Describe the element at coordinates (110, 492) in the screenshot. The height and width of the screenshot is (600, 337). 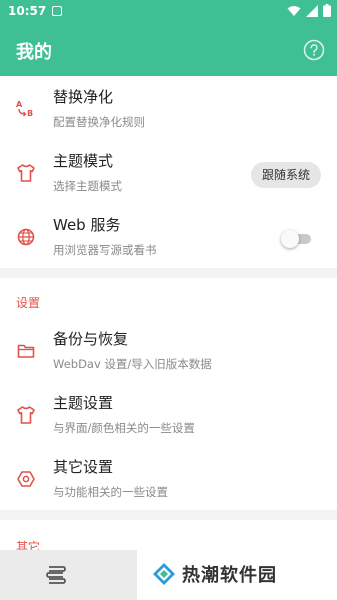
I see `list-item-subtitle: 与功能相关的一些设置` at that location.